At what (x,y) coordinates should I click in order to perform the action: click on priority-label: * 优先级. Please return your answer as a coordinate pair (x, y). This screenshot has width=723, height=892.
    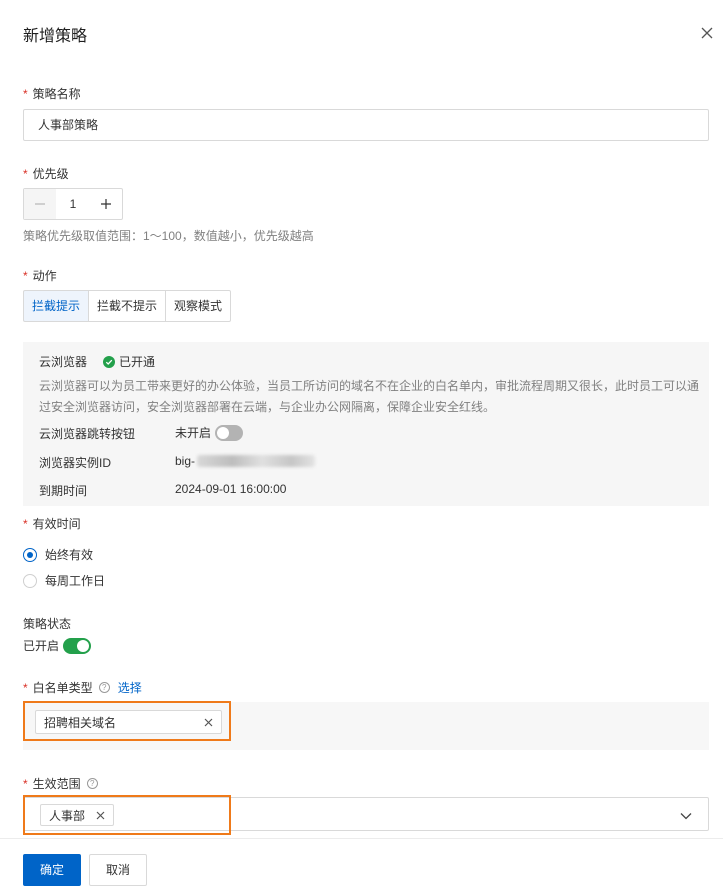
    Looking at the image, I should click on (46, 174).